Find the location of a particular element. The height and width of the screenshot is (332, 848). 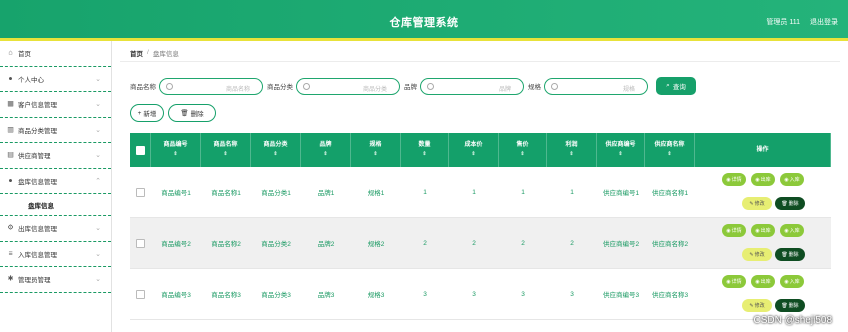

product-category-input: 商品分类 is located at coordinates (348, 86).